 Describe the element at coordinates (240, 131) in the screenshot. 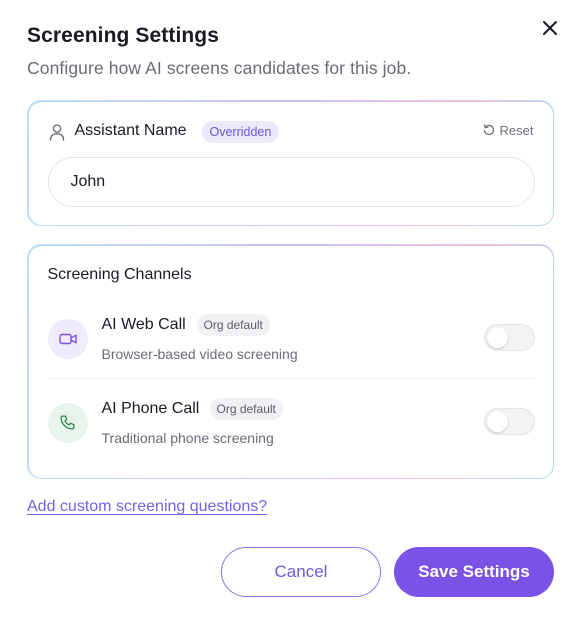

I see `overridden-badge: Overridden` at that location.